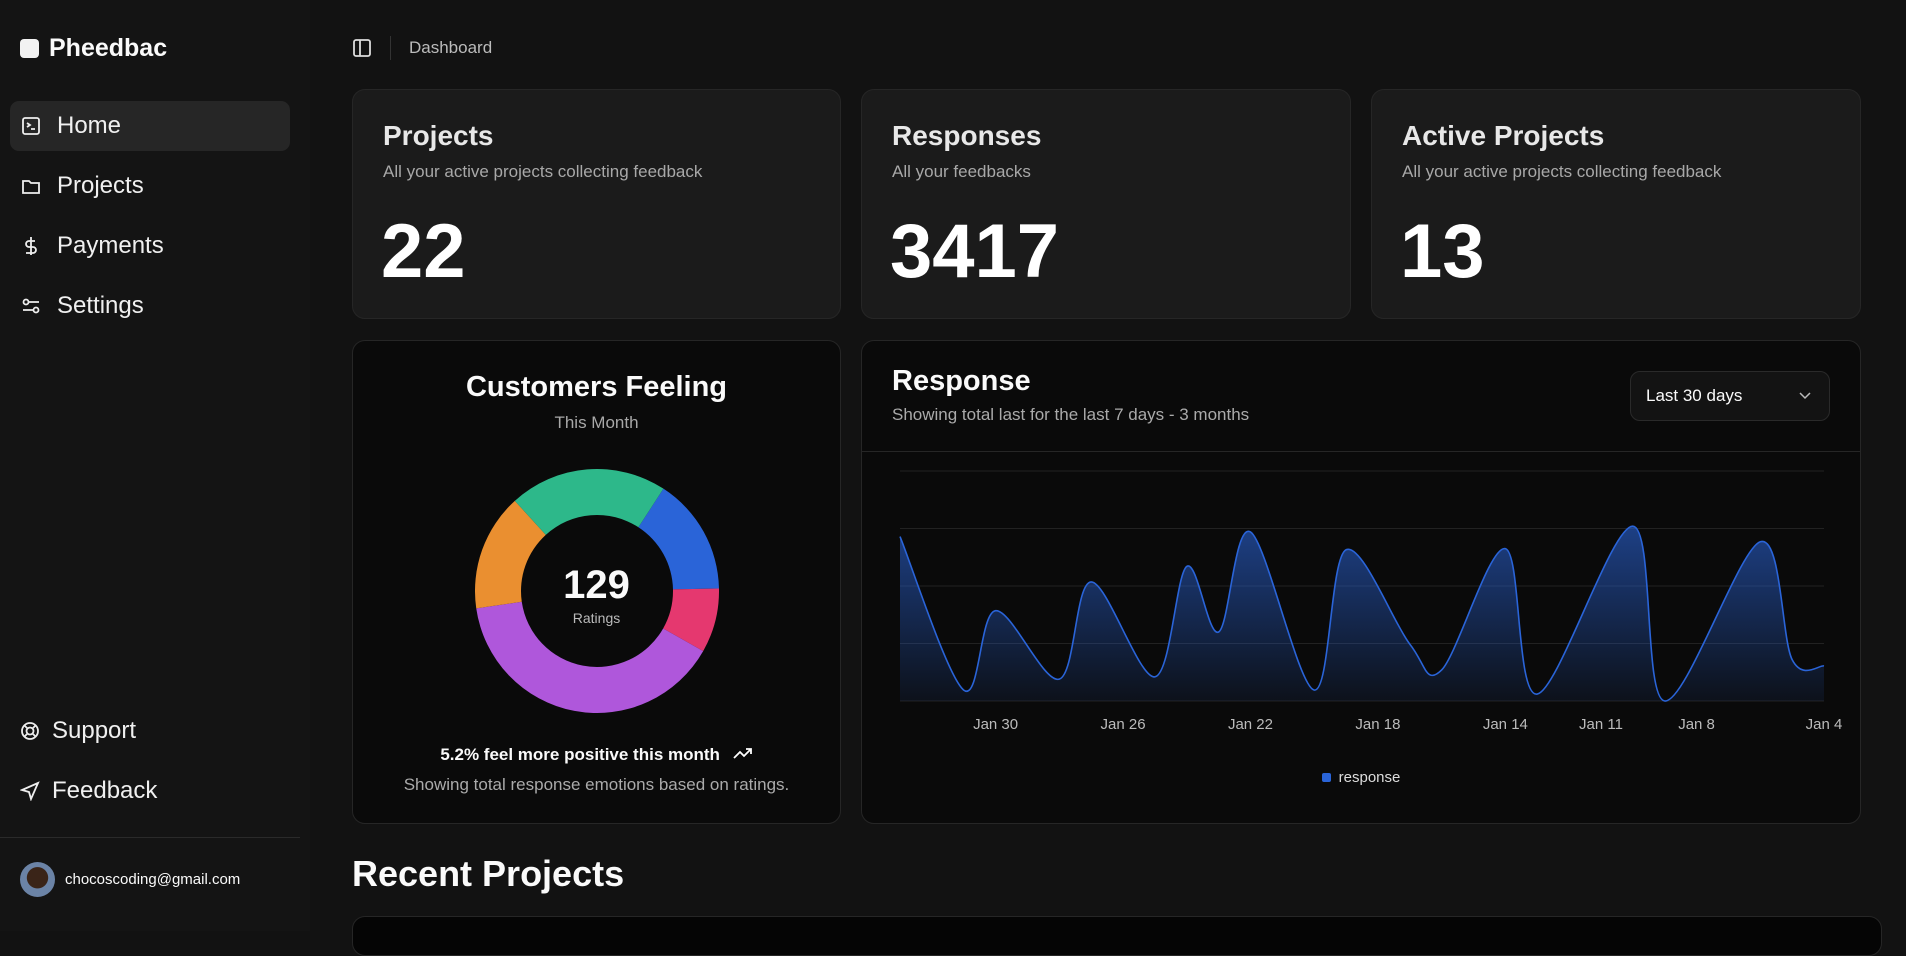 Image resolution: width=1906 pixels, height=956 pixels. Describe the element at coordinates (488, 873) in the screenshot. I see `recent-projects-title: Recent Projects` at that location.